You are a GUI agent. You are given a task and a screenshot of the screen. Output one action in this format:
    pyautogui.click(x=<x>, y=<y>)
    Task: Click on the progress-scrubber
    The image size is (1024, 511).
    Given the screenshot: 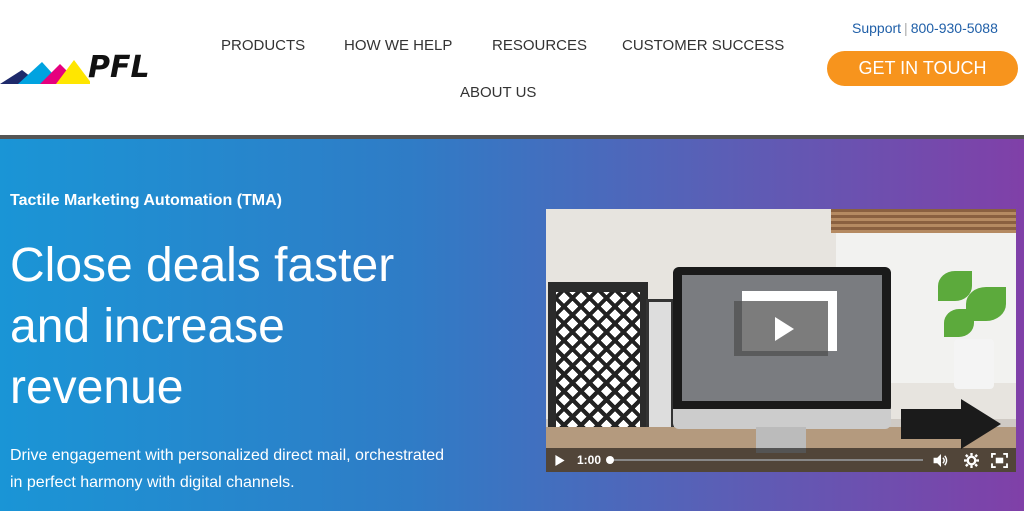 What is the action you would take?
    pyautogui.click(x=610, y=460)
    